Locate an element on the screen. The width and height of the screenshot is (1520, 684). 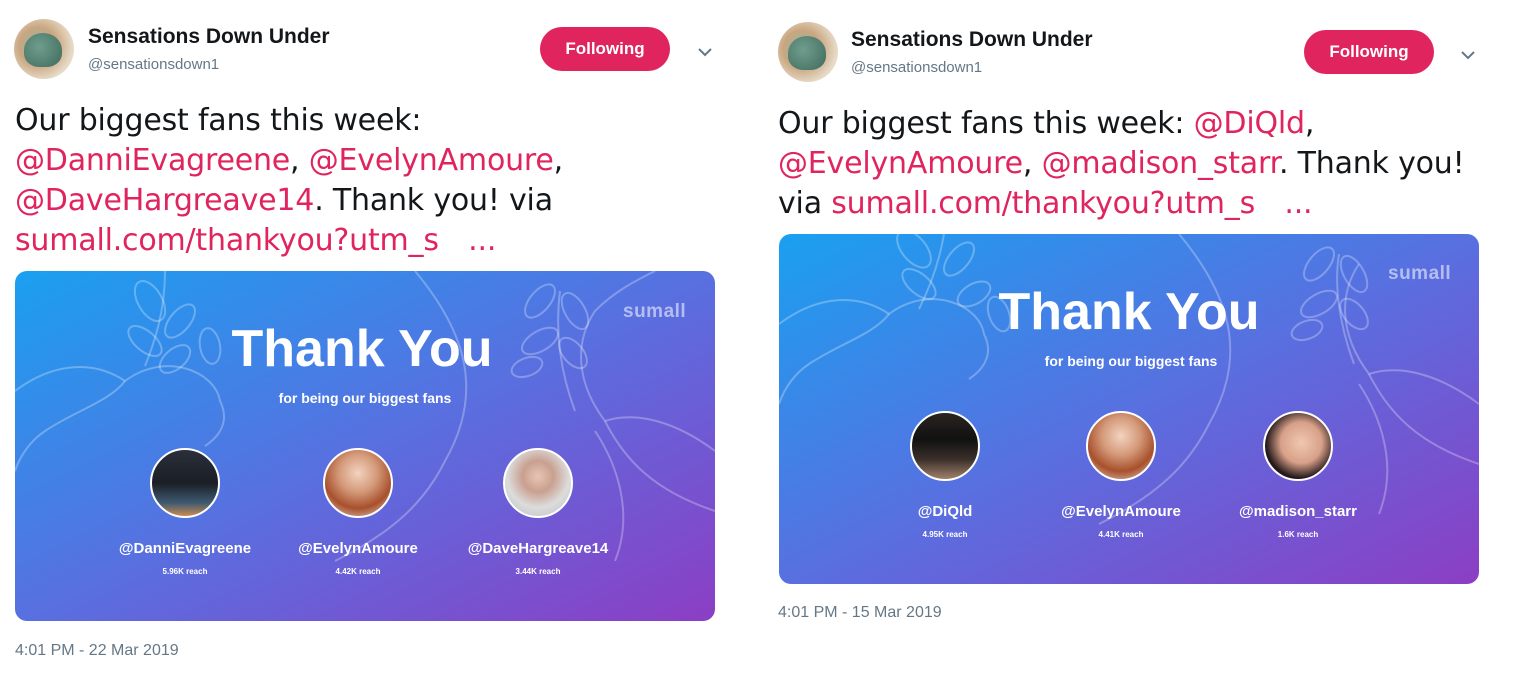
fan-reach: 3.44K reach is located at coordinates (538, 571).